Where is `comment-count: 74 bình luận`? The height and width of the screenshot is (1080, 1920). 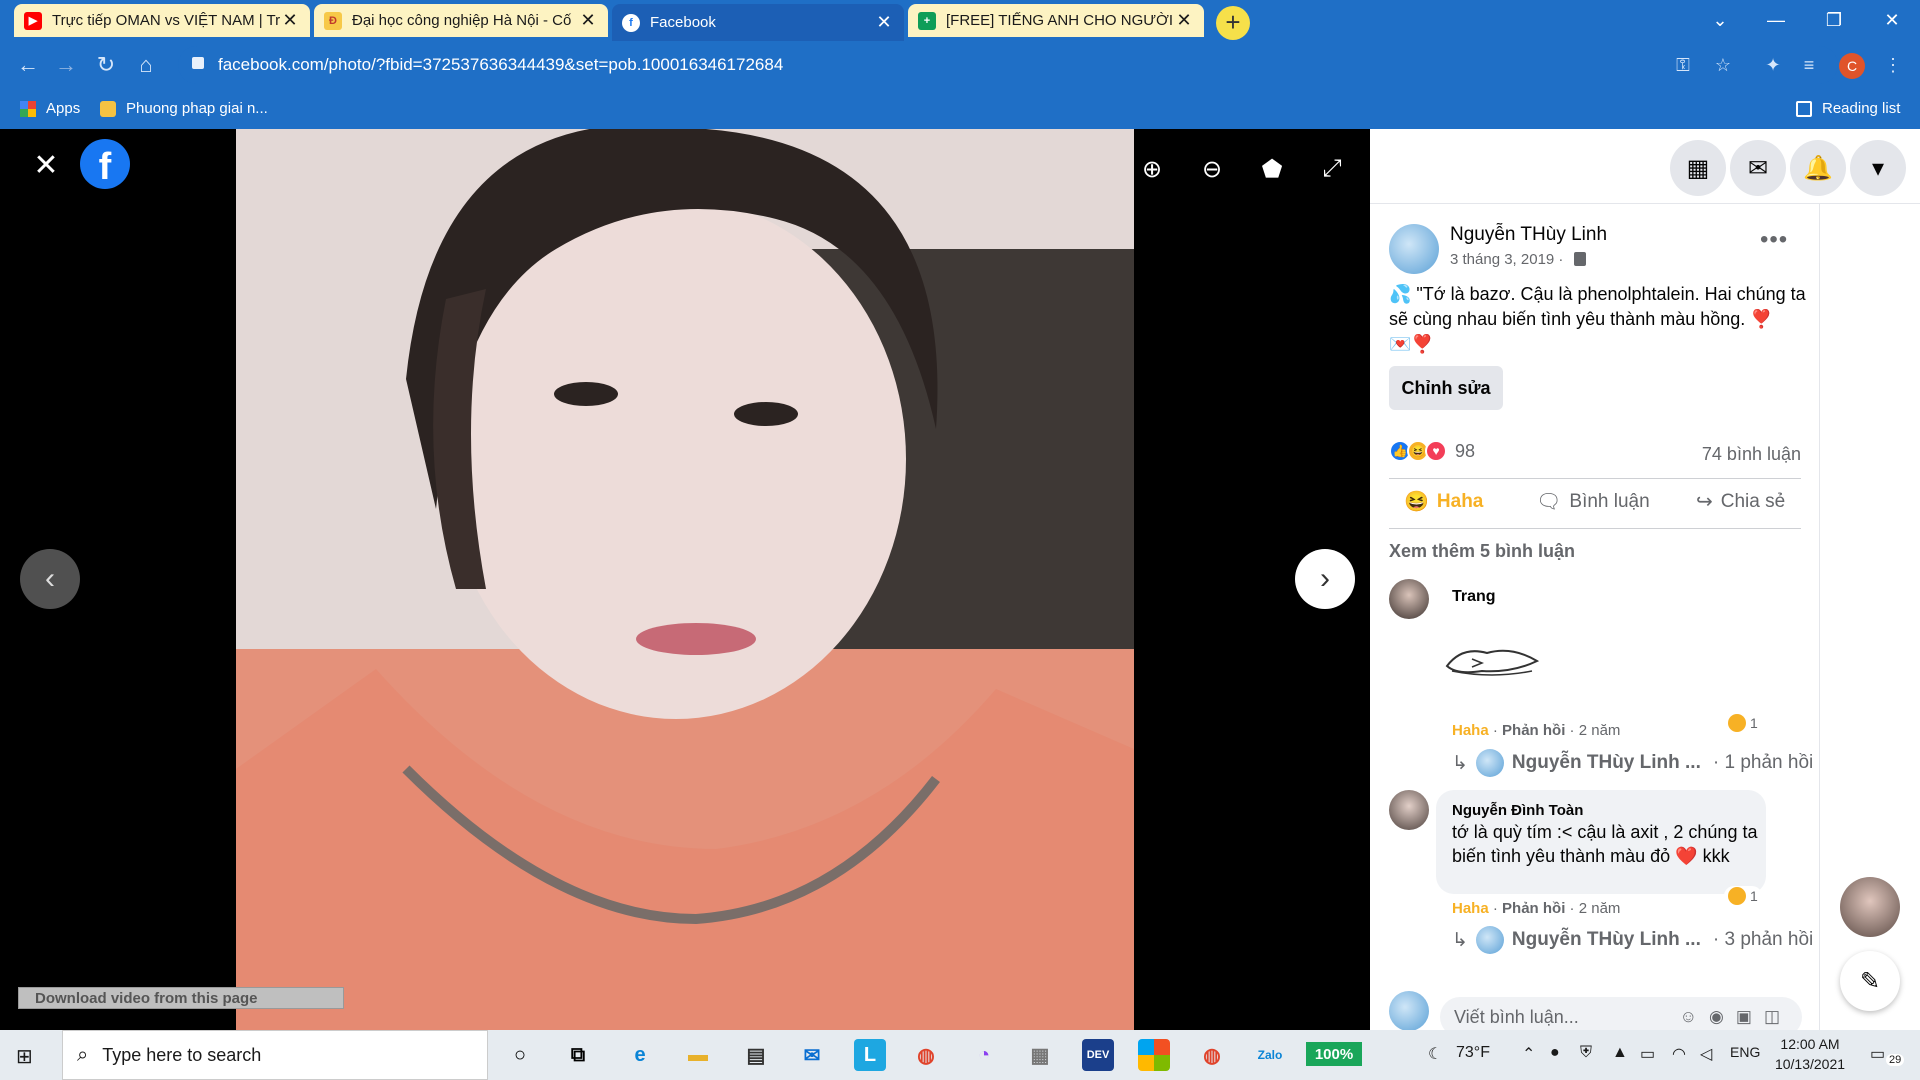
comment-count: 74 bình luận is located at coordinates (1751, 454).